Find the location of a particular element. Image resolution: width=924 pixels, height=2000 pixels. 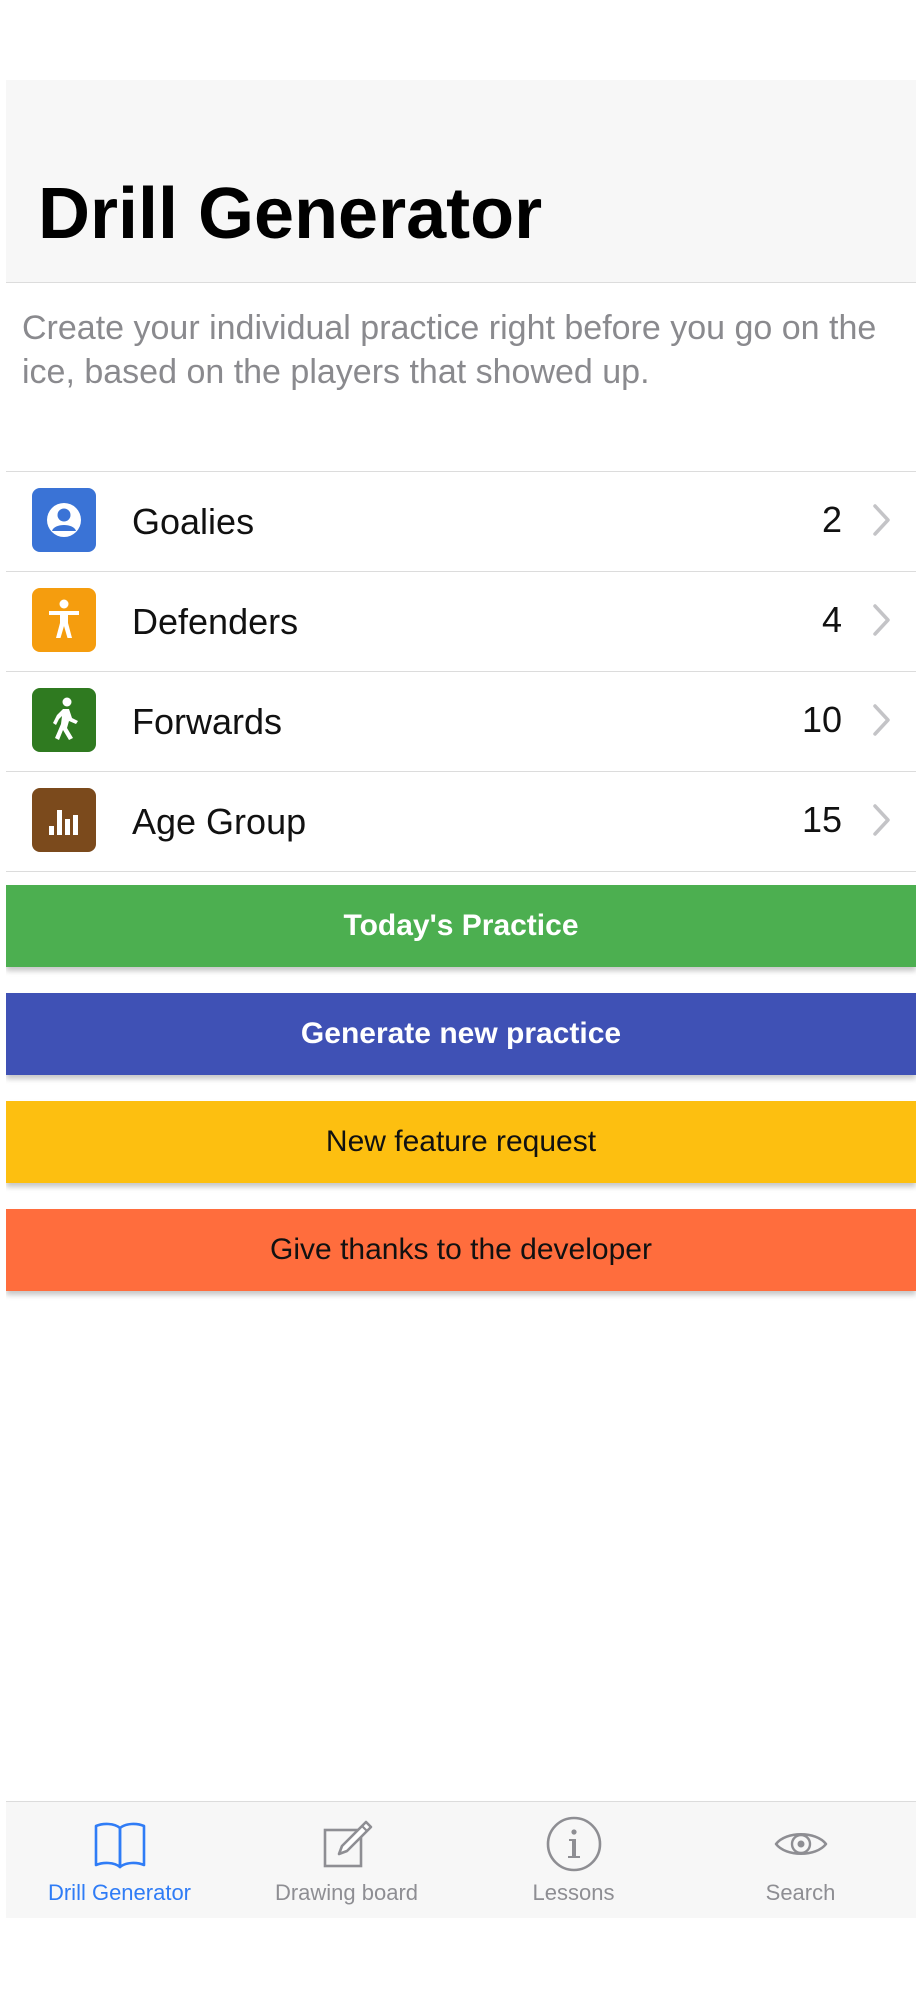

tab-lessons-label: Lessons is located at coordinates (573, 1892).